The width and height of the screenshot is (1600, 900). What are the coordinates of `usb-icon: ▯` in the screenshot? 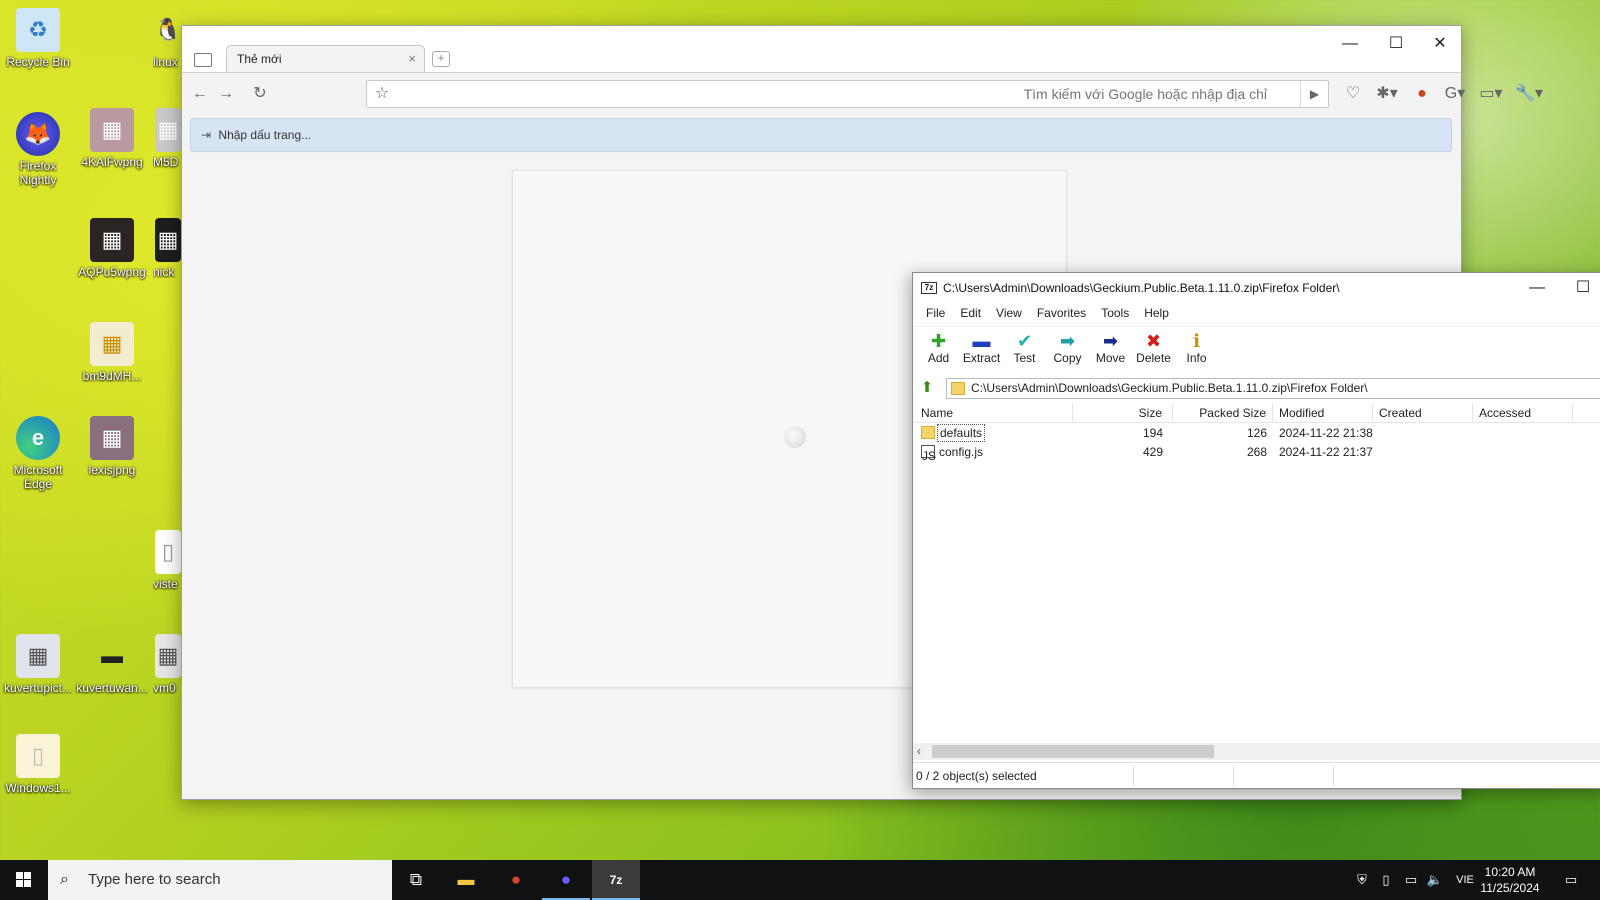 It's located at (1386, 880).